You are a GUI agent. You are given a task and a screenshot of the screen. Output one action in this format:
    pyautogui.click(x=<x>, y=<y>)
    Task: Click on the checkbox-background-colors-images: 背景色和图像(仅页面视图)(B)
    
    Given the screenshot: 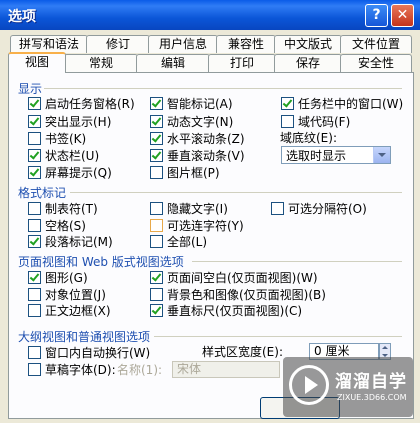 What is the action you would take?
    pyautogui.click(x=238, y=295)
    